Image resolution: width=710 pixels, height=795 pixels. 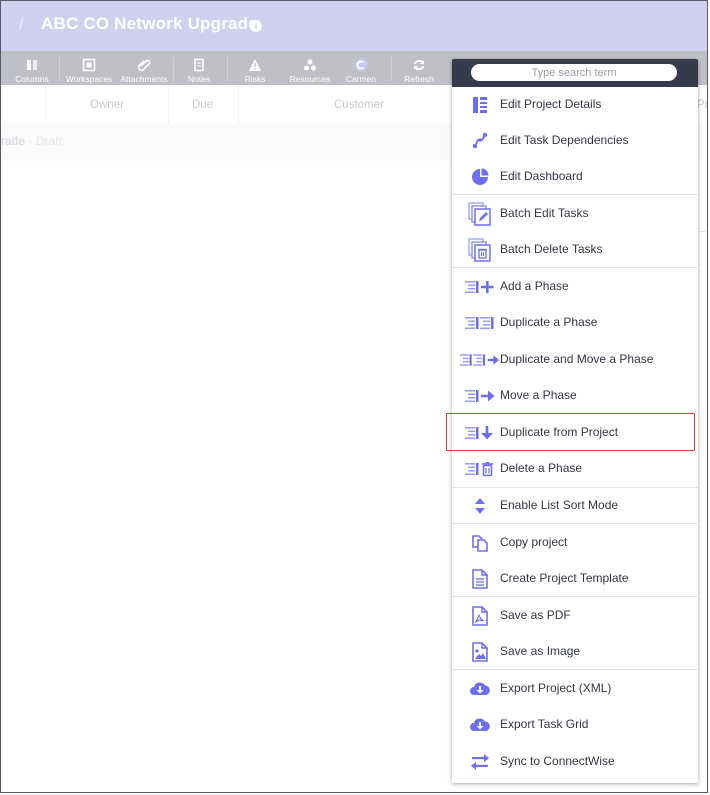 What do you see at coordinates (702, 105) in the screenshot?
I see `column-header-pro: Pro` at bounding box center [702, 105].